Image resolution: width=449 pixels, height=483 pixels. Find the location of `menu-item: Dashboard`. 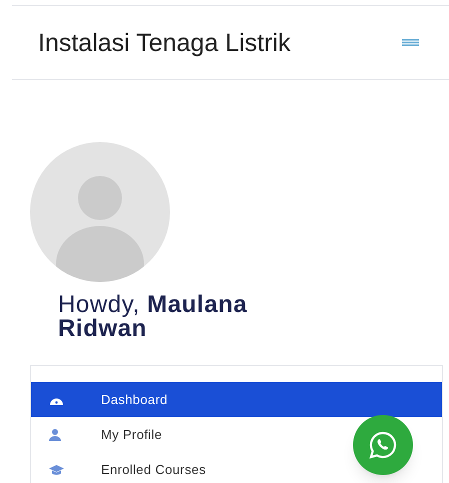

menu-item: Dashboard is located at coordinates (236, 399).